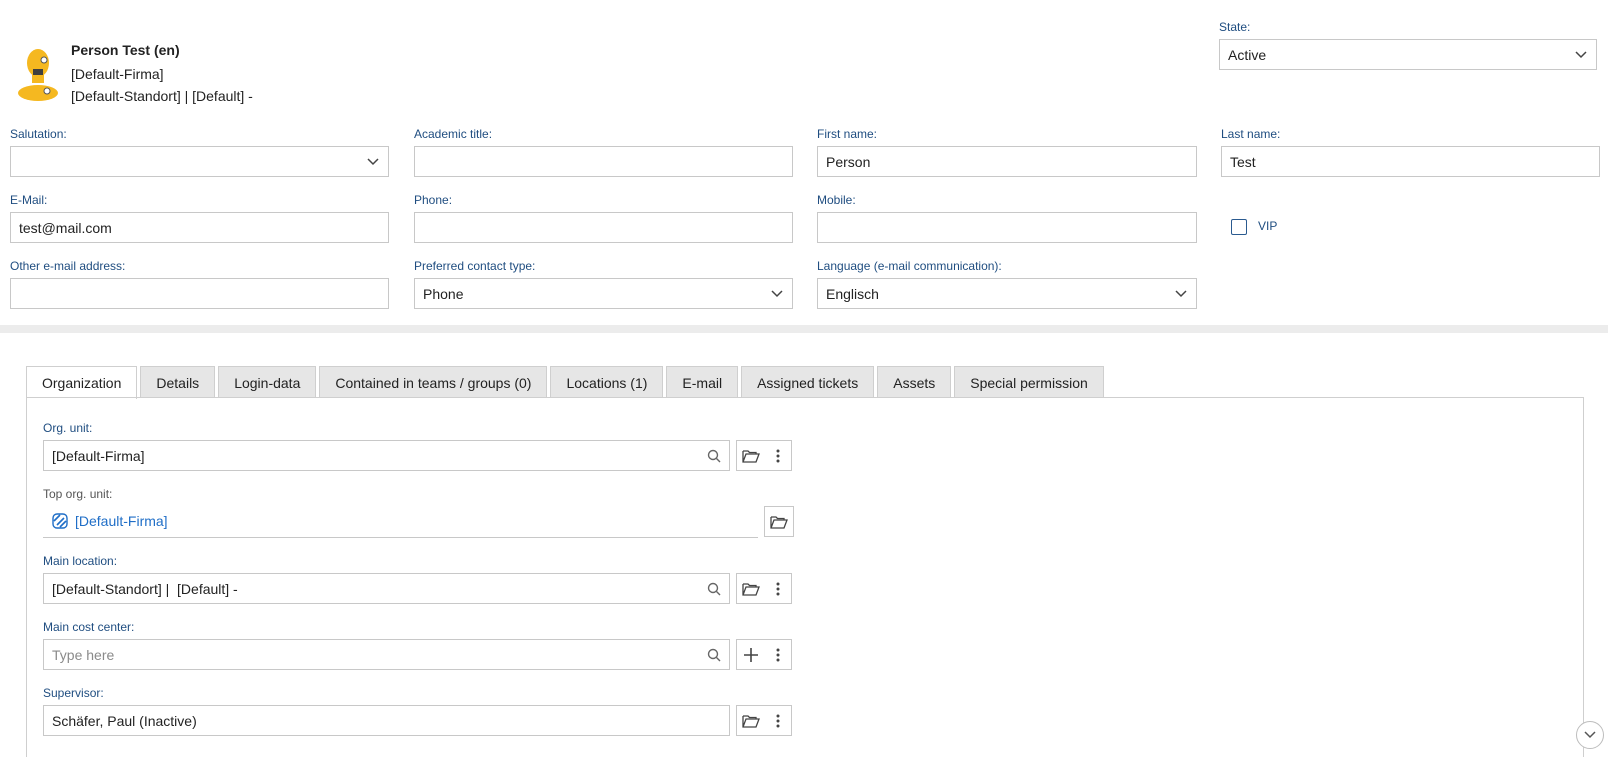 This screenshot has width=1608, height=757. Describe the element at coordinates (80, 561) in the screenshot. I see `main-location-label: Main location:` at that location.